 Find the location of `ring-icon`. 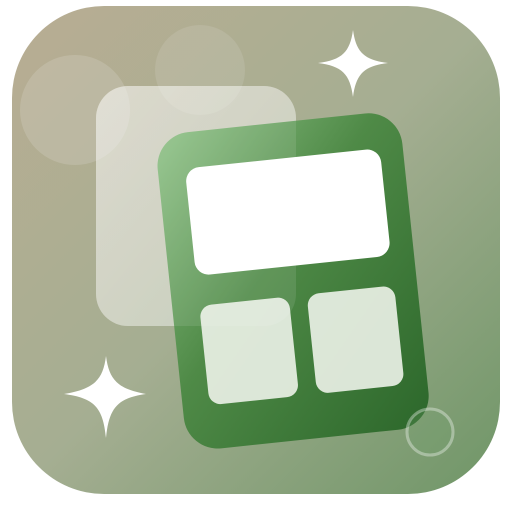

ring-icon is located at coordinates (430, 432).